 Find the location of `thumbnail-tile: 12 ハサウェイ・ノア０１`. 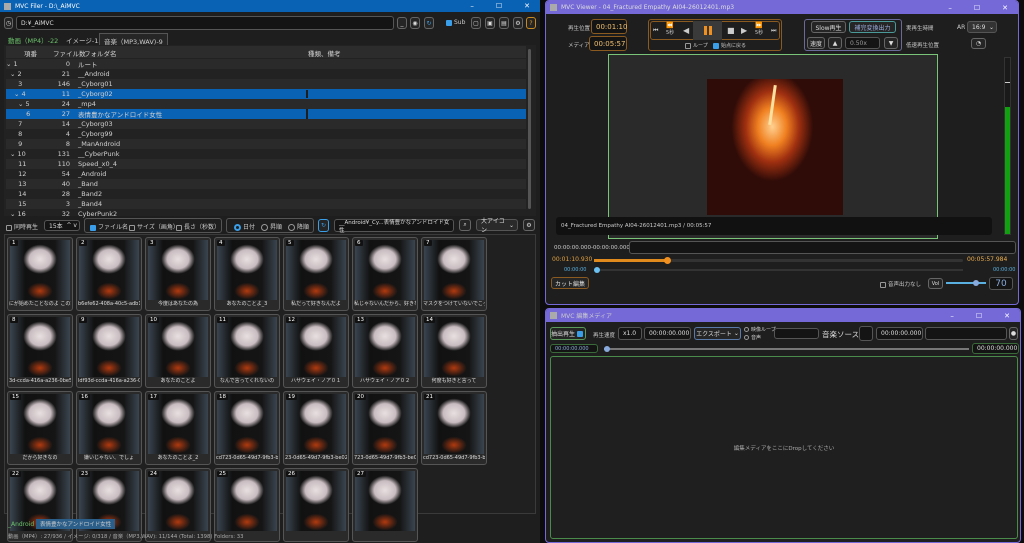

thumbnail-tile: 12 ハサウェイ・ノア０１ is located at coordinates (316, 351).